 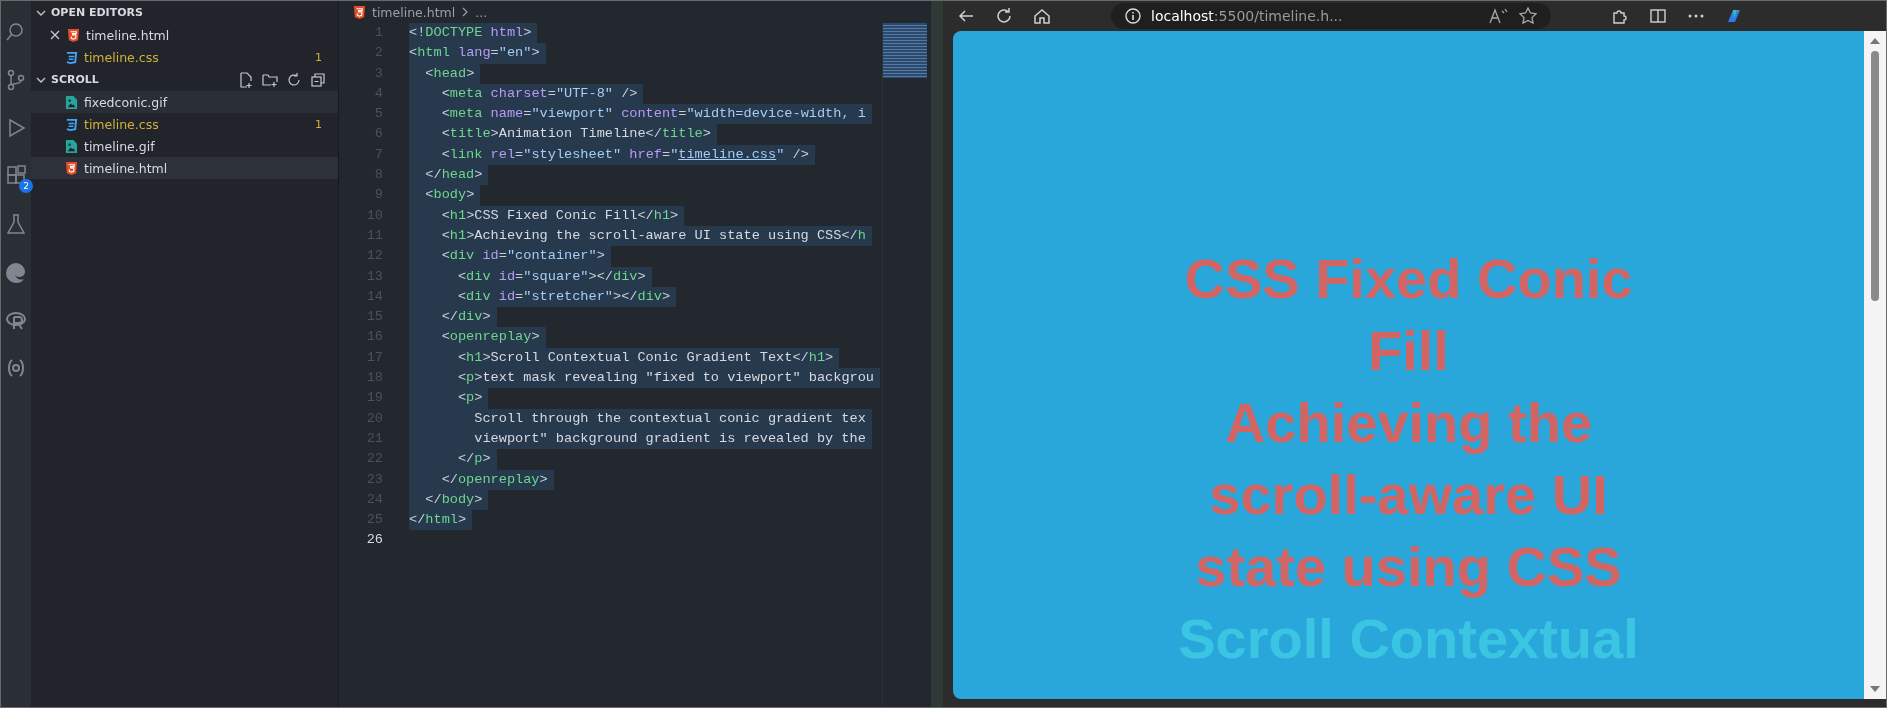 What do you see at coordinates (1499, 16) in the screenshot?
I see `read-aloud-icon` at bounding box center [1499, 16].